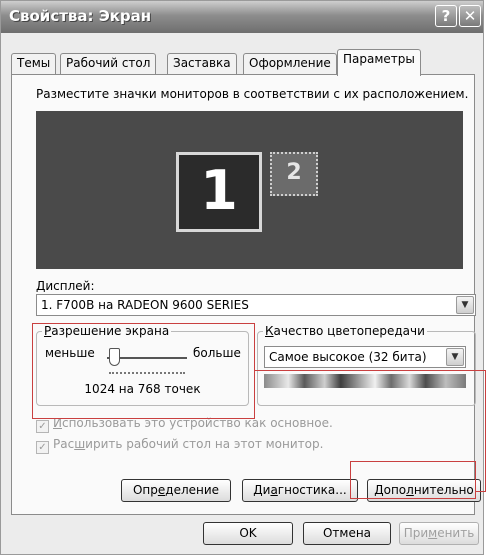 This screenshot has height=555, width=492. Describe the element at coordinates (439, 533) in the screenshot. I see `apply-button: Применить` at that location.